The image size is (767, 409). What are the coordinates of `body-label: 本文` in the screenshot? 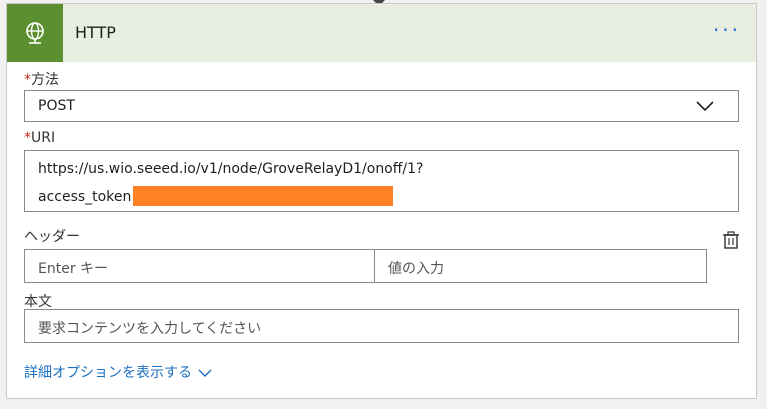 It's located at (38, 302).